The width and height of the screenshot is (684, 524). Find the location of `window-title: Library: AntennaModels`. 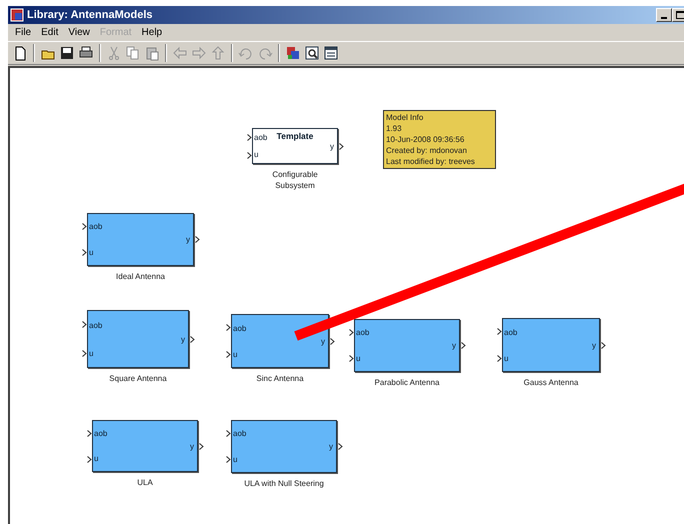

window-title: Library: AntennaModels is located at coordinates (89, 15).